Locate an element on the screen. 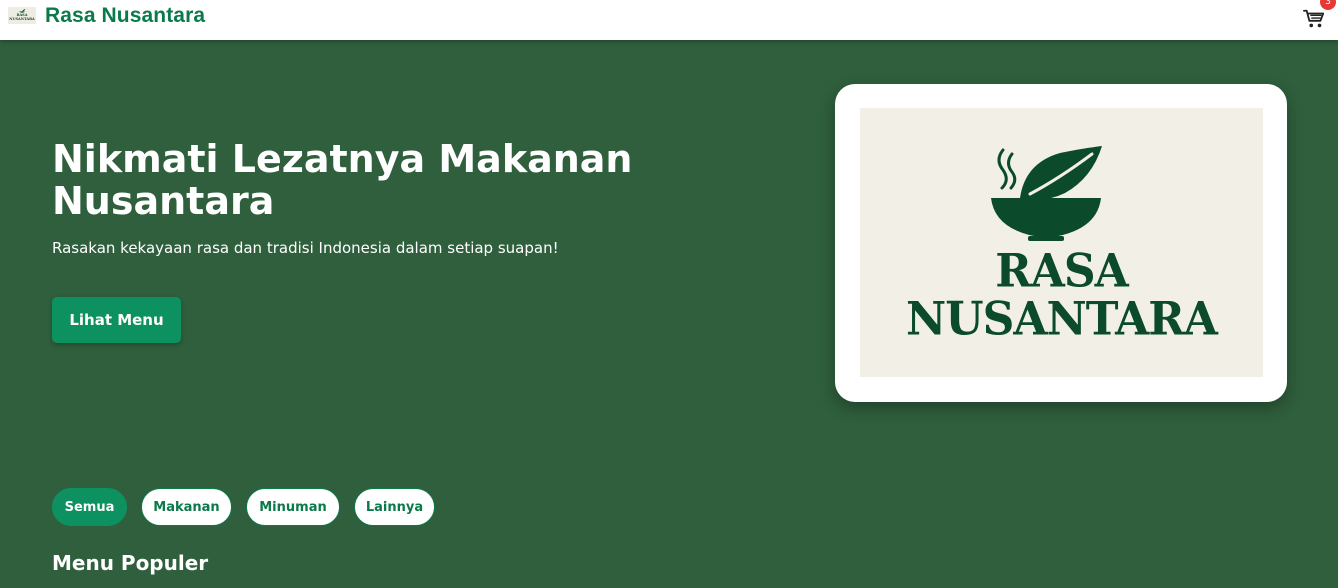  cart-count-badge: 3 is located at coordinates (1328, 5).